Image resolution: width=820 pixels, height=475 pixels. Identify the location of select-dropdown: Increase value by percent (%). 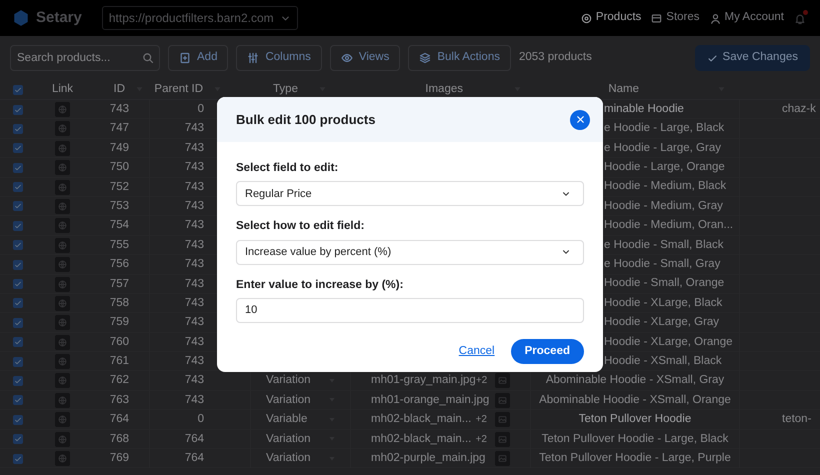
(410, 252).